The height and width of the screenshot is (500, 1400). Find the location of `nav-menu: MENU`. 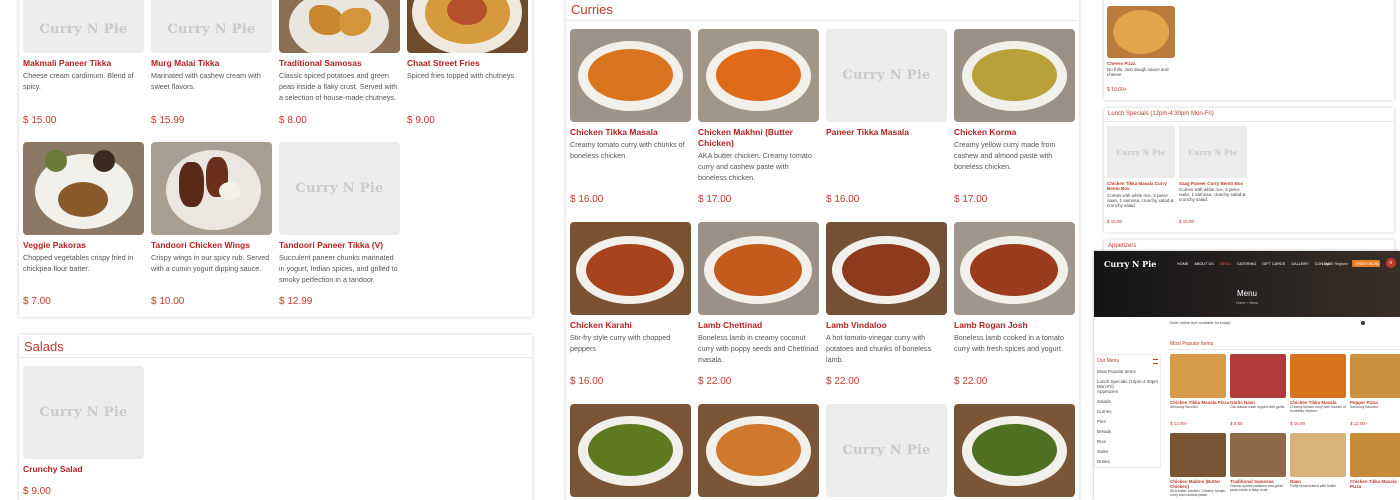

nav-menu: MENU is located at coordinates (1225, 264).